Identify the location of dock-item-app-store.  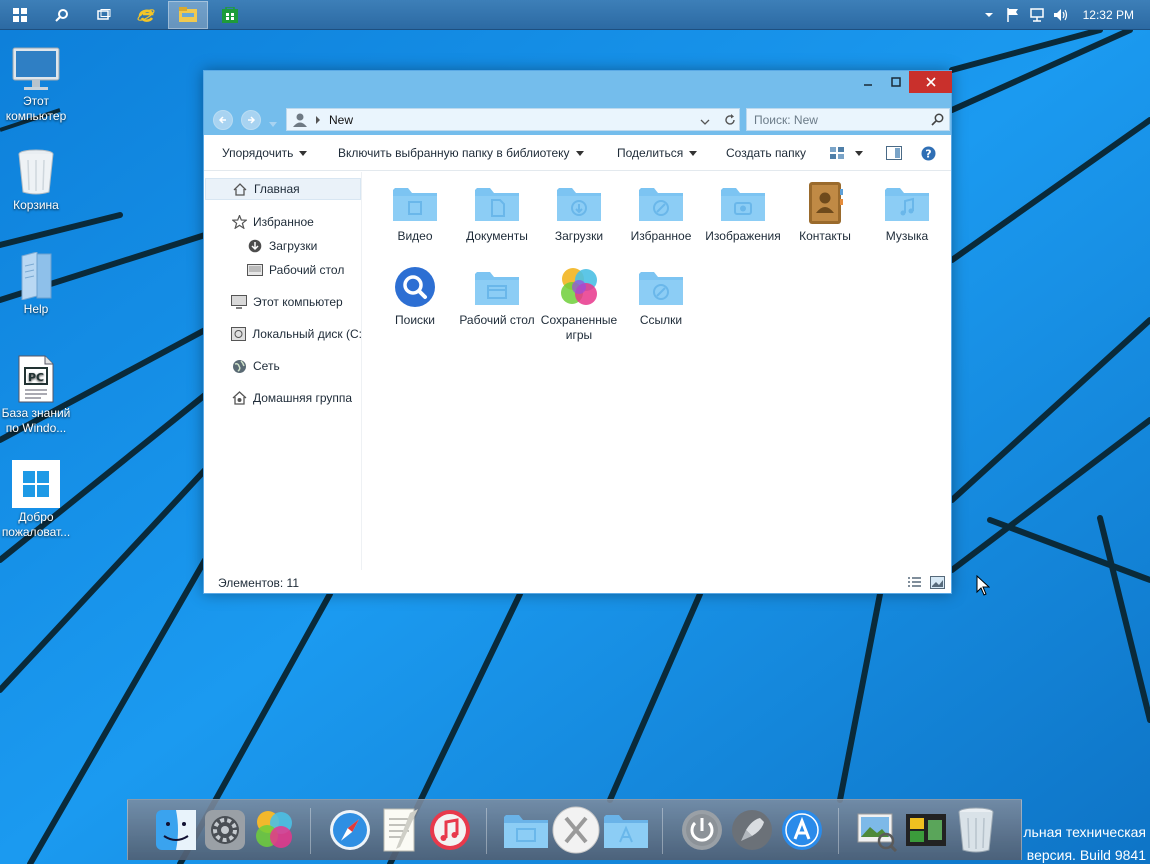
(802, 830).